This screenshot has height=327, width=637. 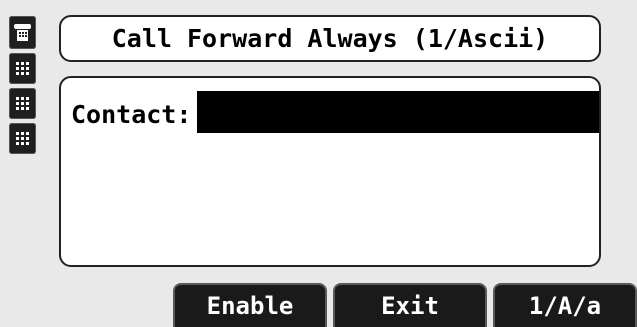 What do you see at coordinates (565, 305) in the screenshot?
I see `input-mode-button: 1/A/a` at bounding box center [565, 305].